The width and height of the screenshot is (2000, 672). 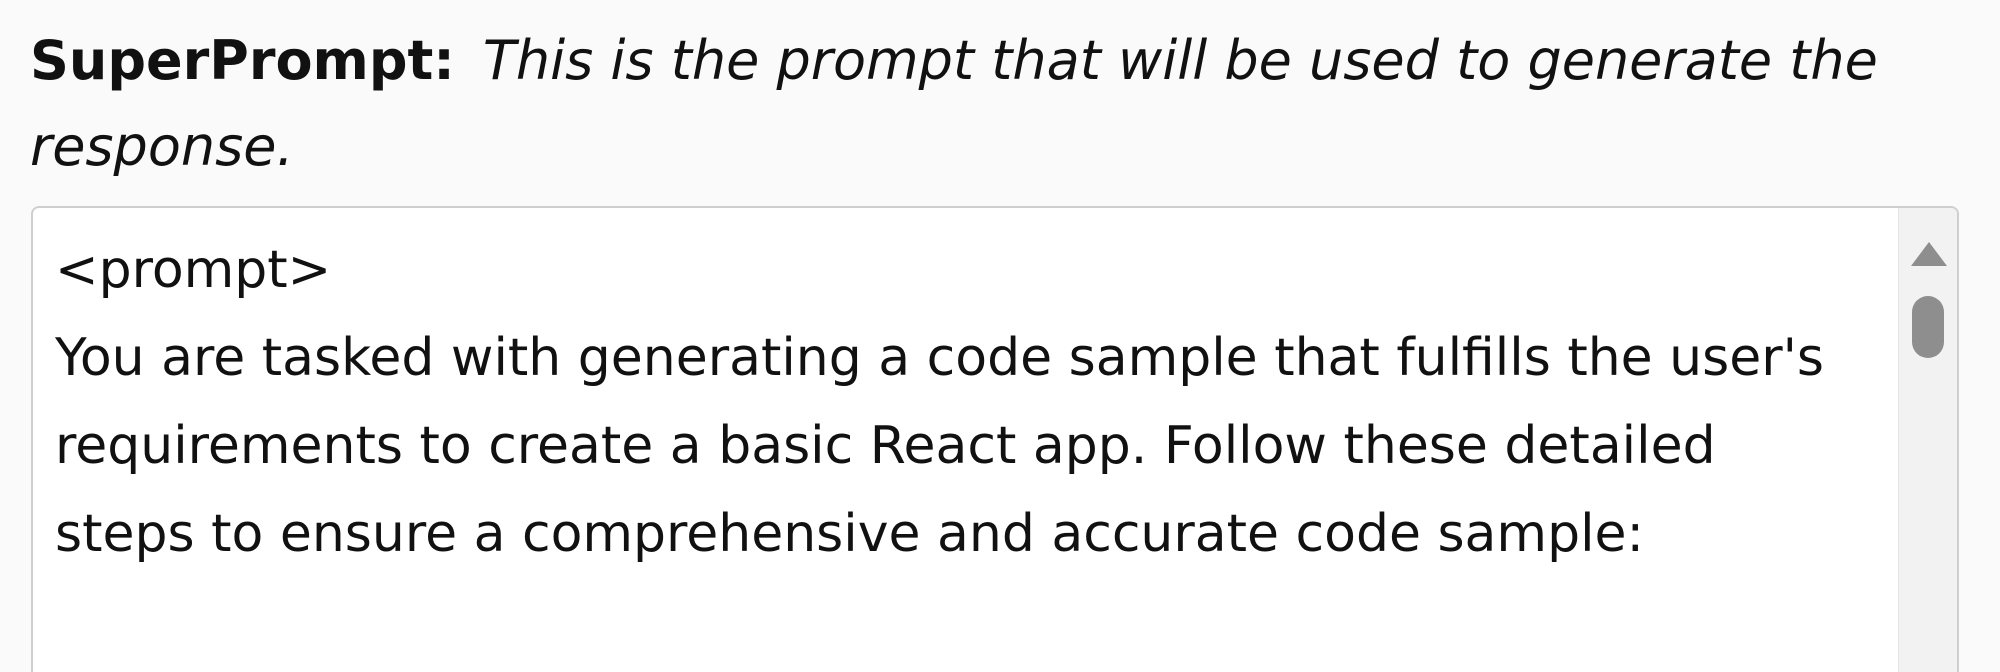 What do you see at coordinates (242, 60) in the screenshot?
I see `superprompt-label: SuperPrompt:` at bounding box center [242, 60].